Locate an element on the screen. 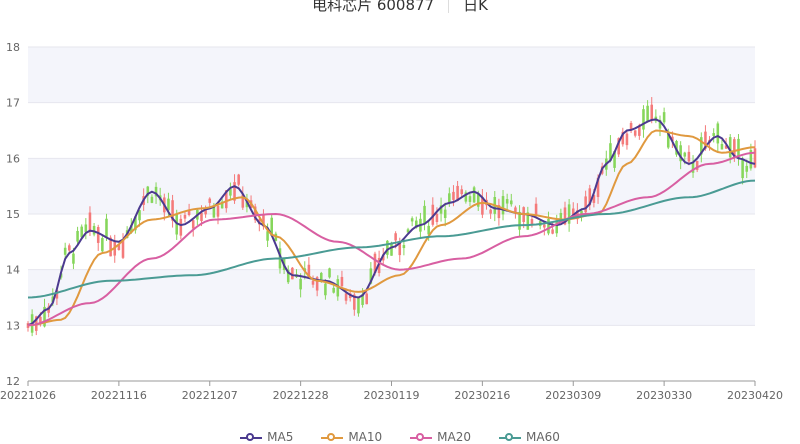  x-tick-label: 20230119 is located at coordinates (392, 395).